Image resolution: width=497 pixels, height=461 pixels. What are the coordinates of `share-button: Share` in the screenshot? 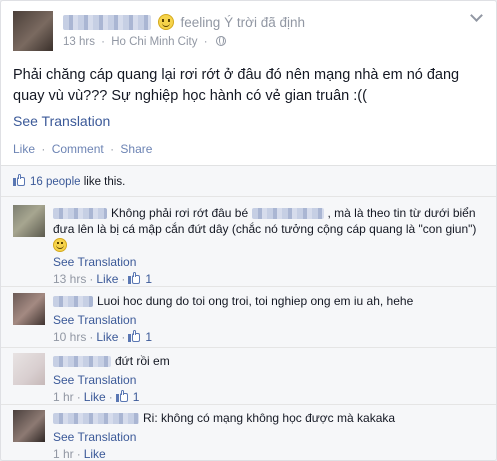 It's located at (136, 149).